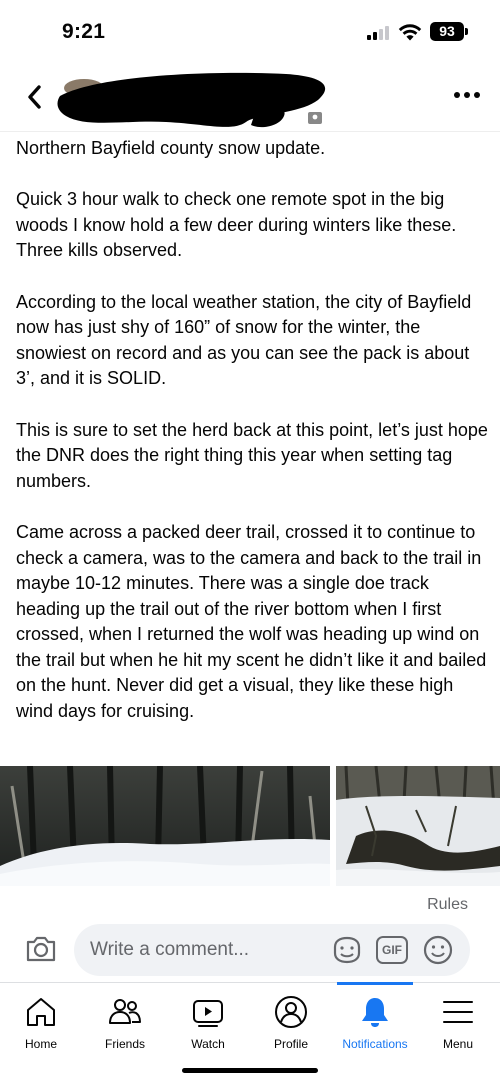 The image size is (500, 1083). What do you see at coordinates (449, 31) in the screenshot?
I see `battery-indicator: 93` at bounding box center [449, 31].